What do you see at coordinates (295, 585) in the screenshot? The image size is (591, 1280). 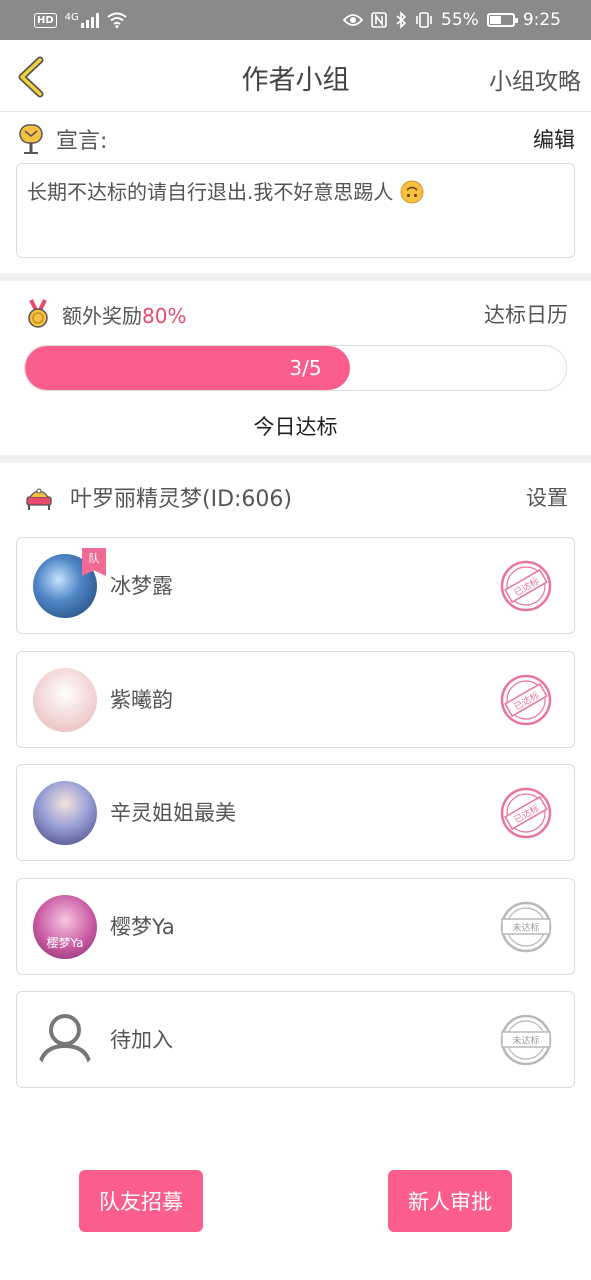 I see `member-card: 队 冰梦露 已达标` at bounding box center [295, 585].